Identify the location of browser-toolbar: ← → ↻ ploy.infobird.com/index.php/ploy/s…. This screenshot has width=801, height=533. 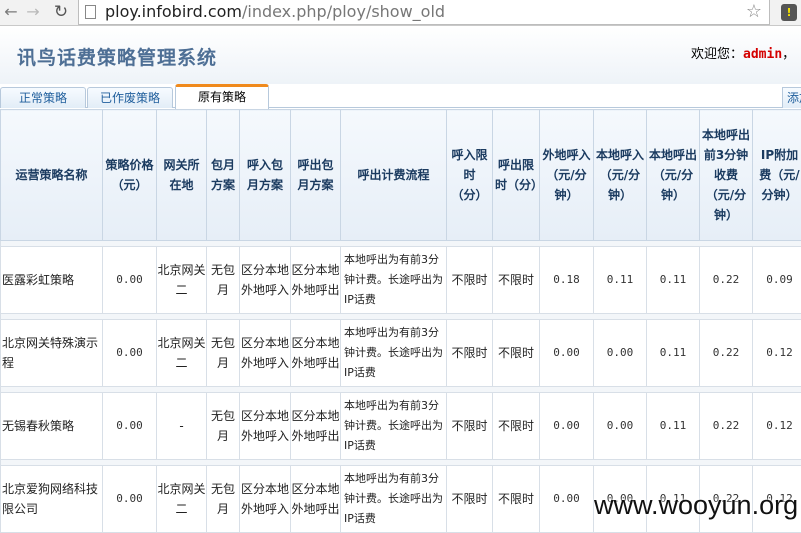
(400, 13).